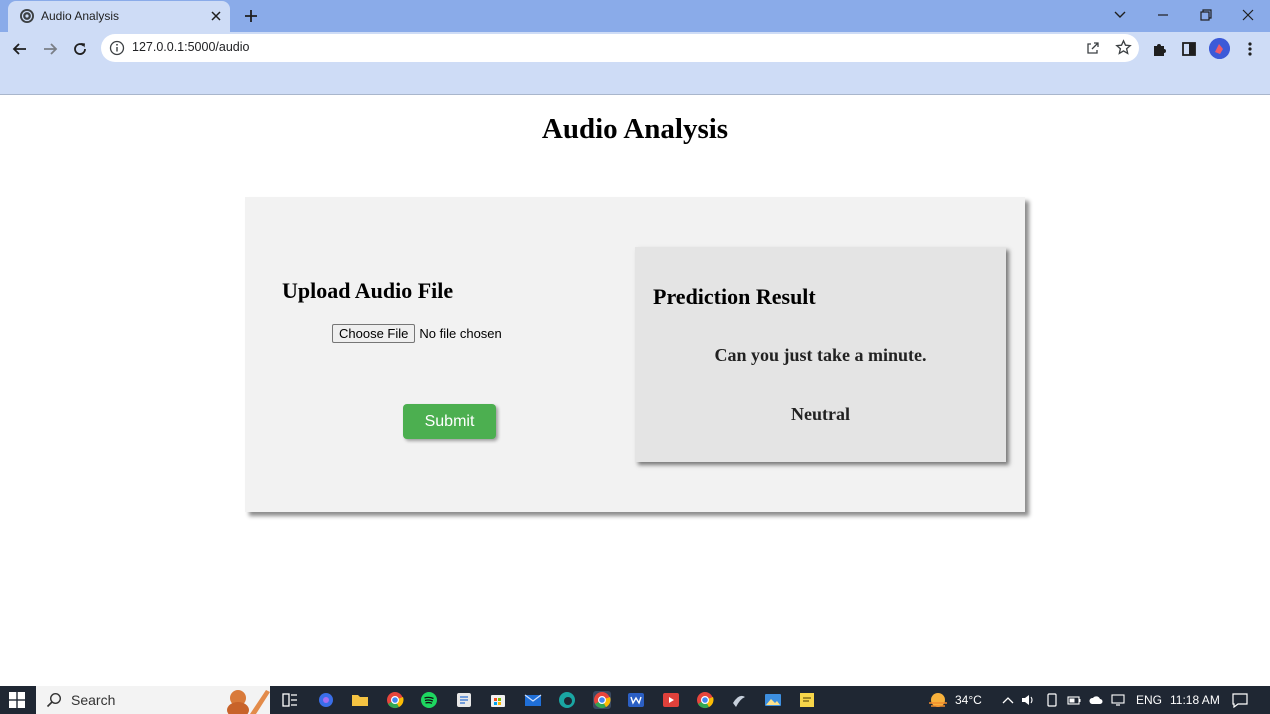 The image size is (1270, 714). I want to click on temperature-label: 34°C, so click(968, 700).